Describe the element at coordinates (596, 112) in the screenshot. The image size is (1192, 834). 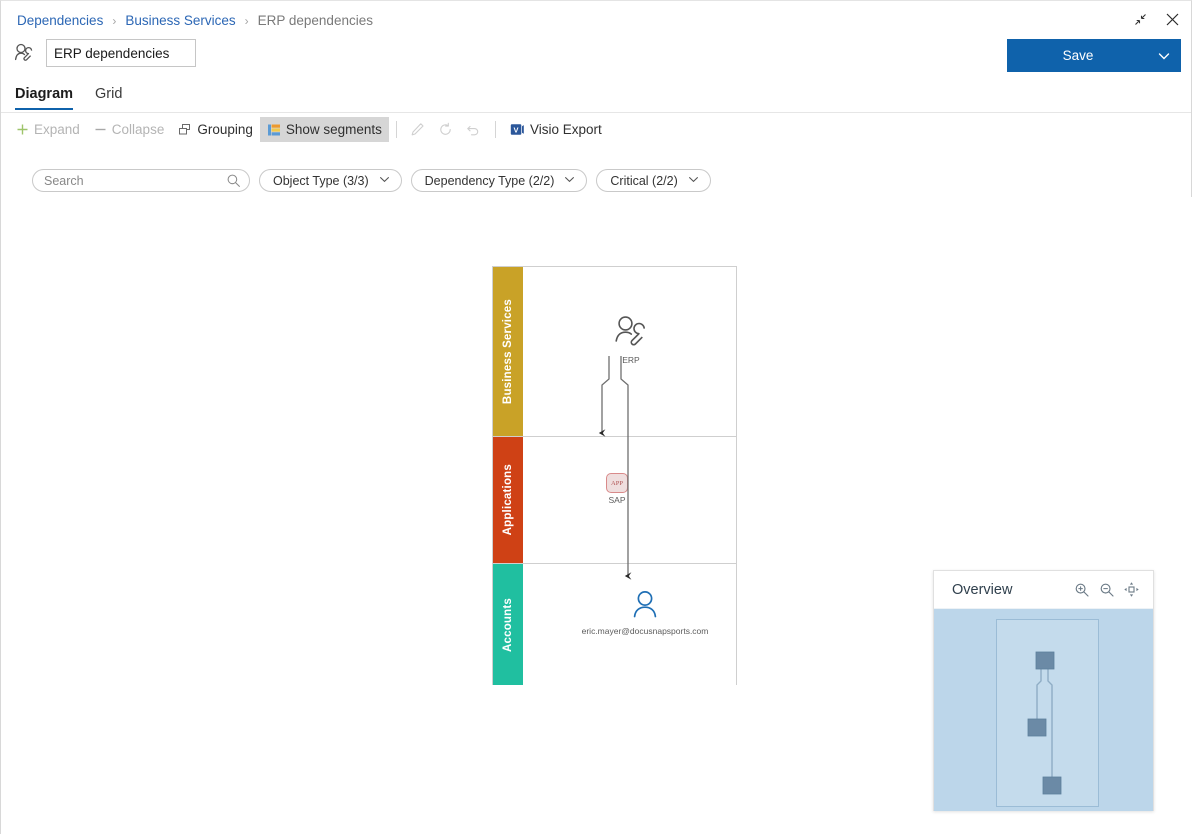
I see `tab-divider` at that location.